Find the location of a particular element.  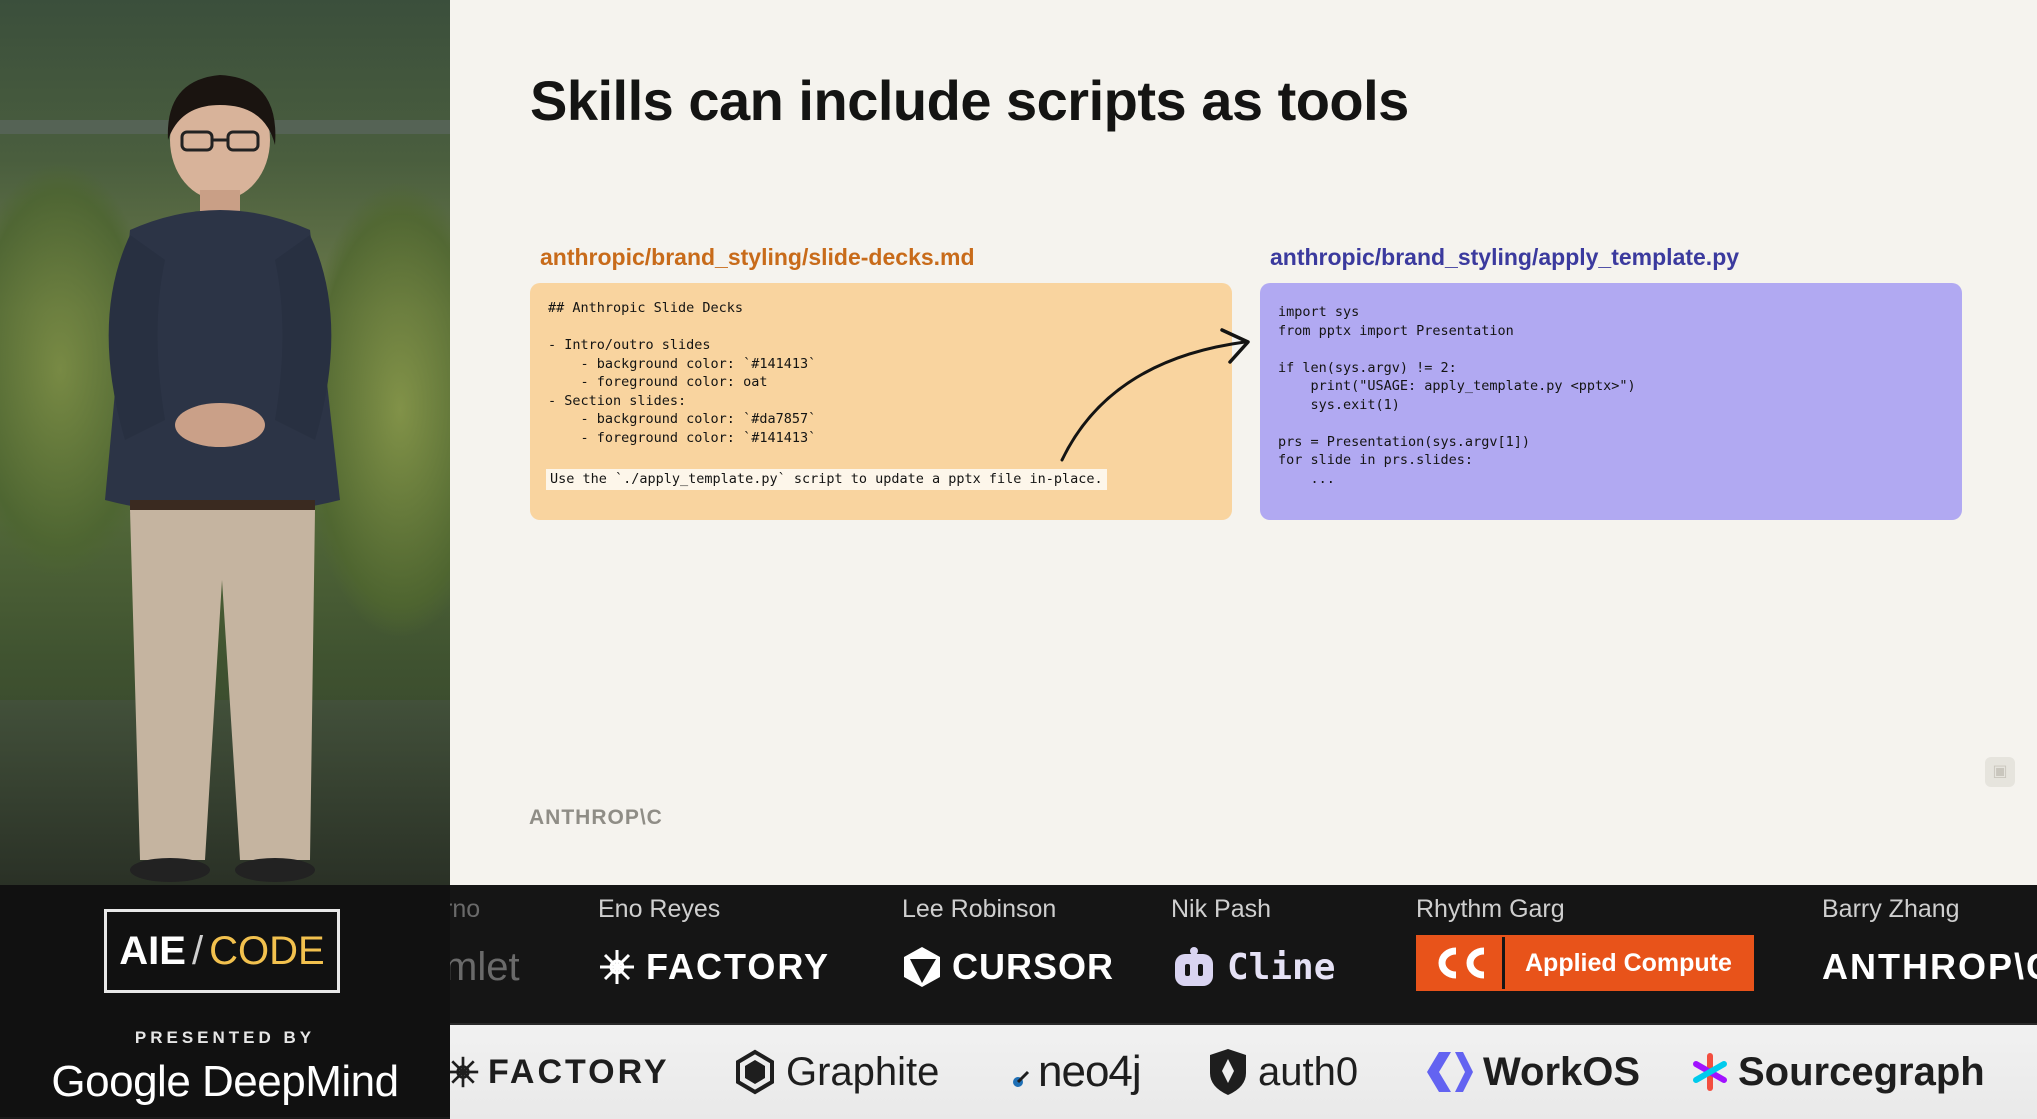

speaker-company: Applied Compute is located at coordinates (1585, 963).